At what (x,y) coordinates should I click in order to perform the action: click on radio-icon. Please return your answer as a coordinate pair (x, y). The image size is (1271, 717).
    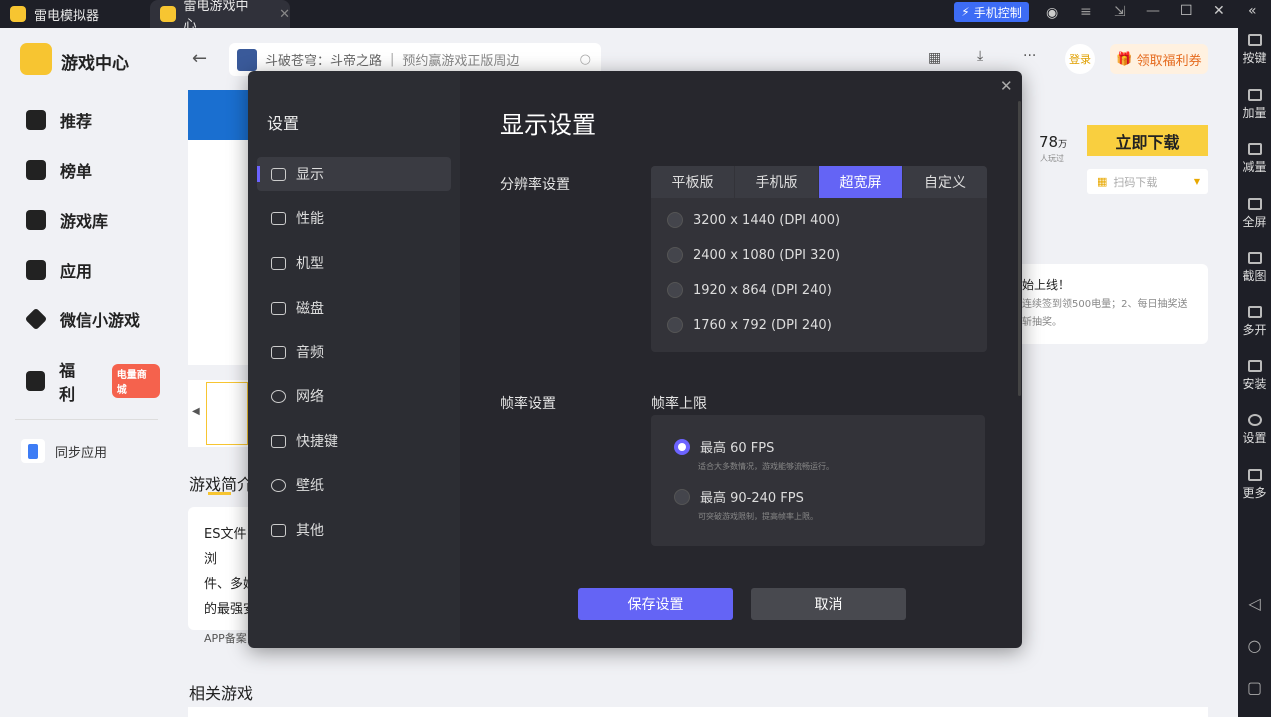
    Looking at the image, I should click on (675, 220).